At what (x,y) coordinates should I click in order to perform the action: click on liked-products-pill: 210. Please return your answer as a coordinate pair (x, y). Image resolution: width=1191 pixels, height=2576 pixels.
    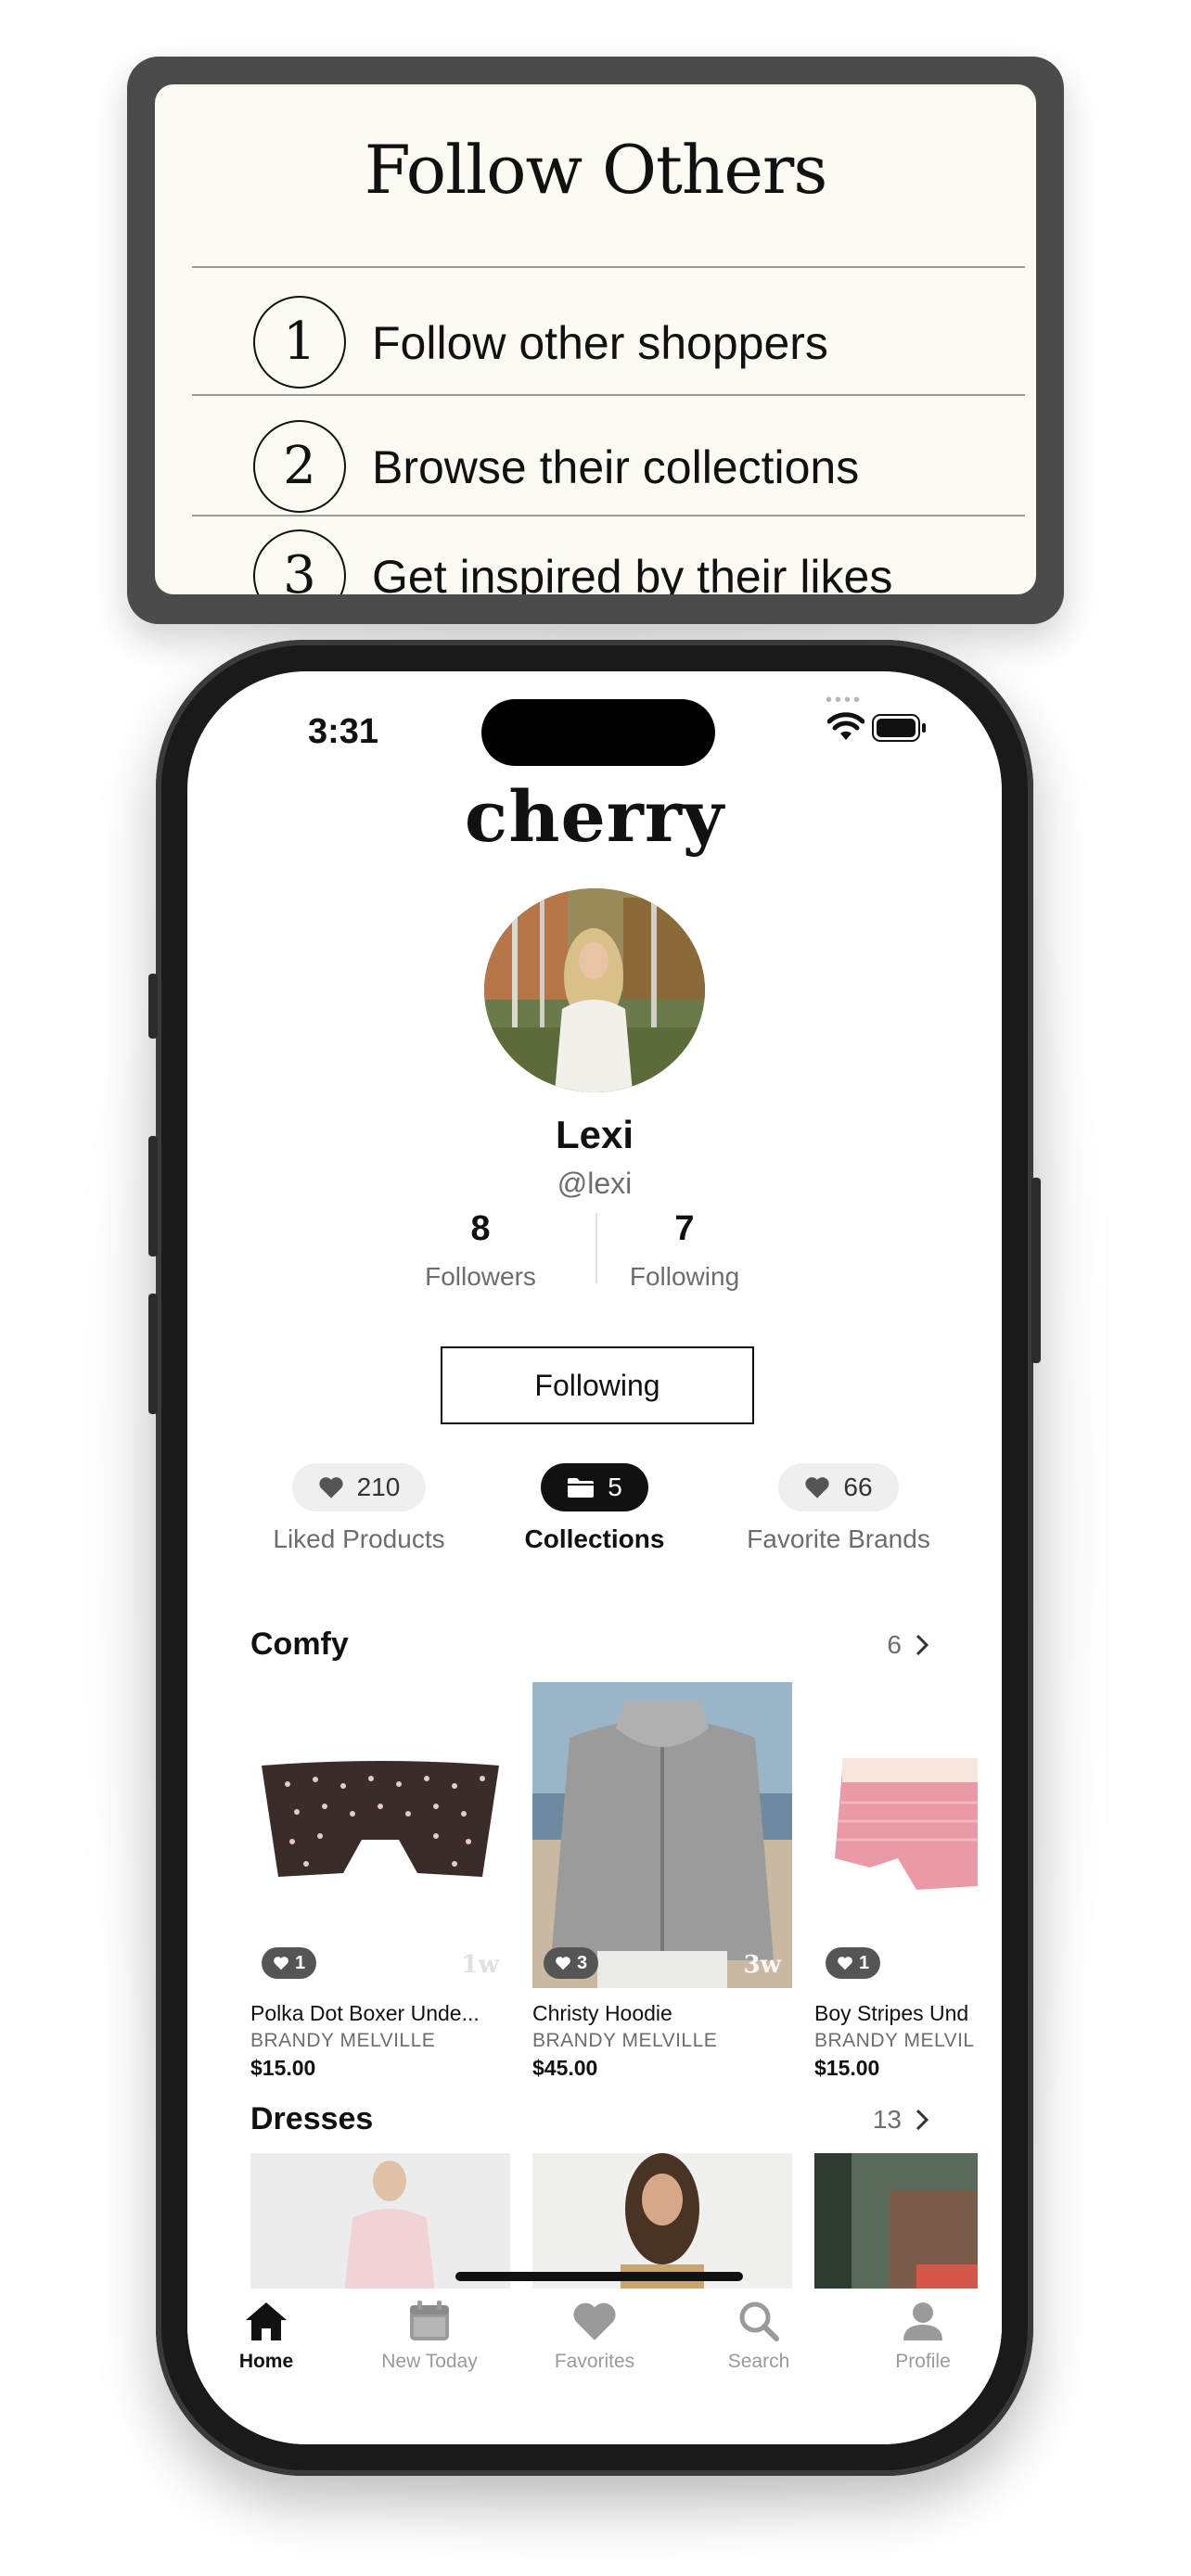
    Looking at the image, I should click on (359, 1487).